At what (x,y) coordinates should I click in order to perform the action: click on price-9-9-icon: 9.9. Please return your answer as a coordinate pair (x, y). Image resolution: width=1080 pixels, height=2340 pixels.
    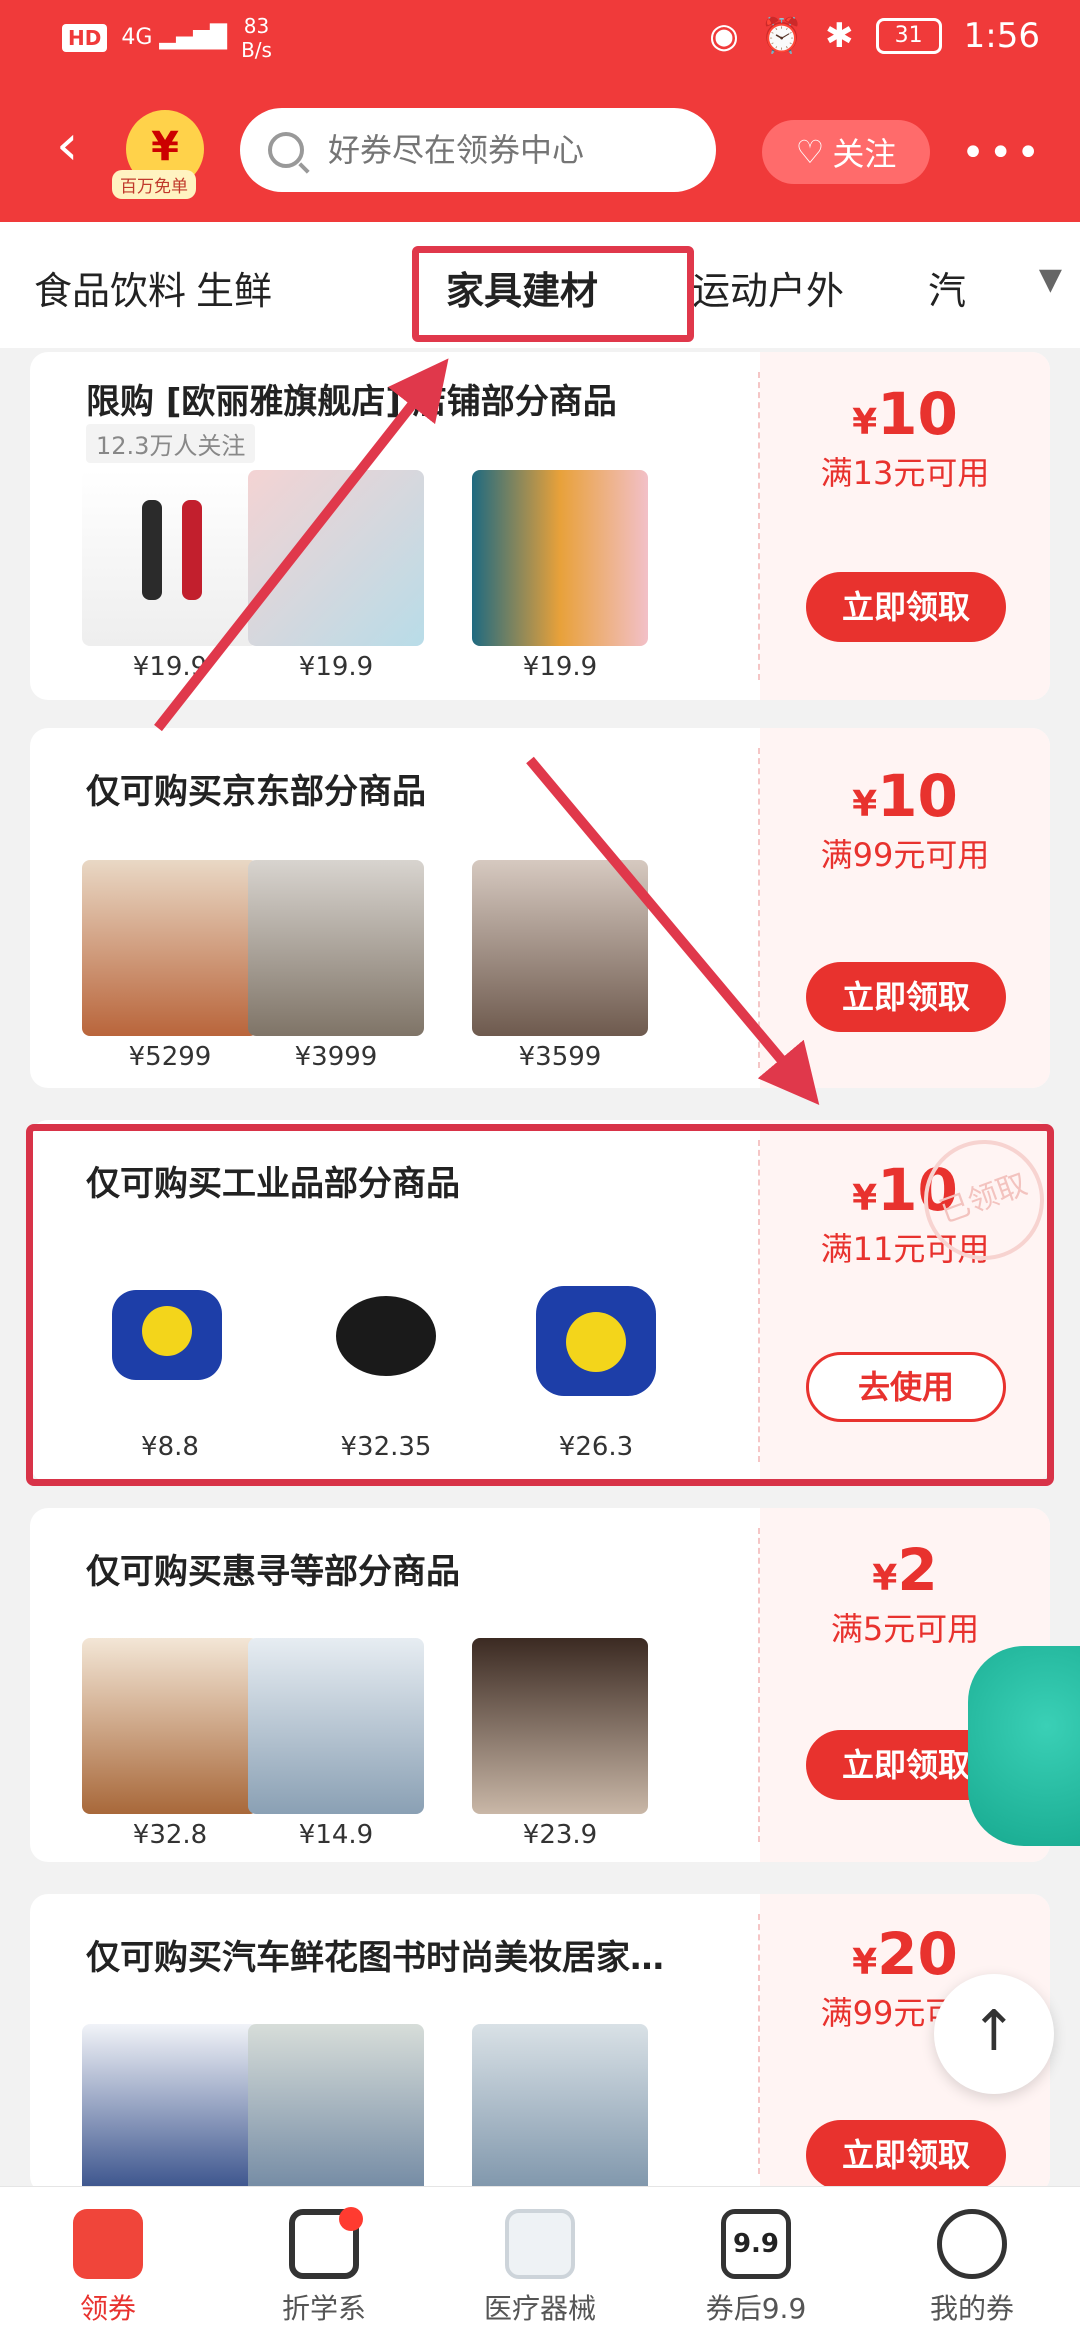
    Looking at the image, I should click on (756, 2244).